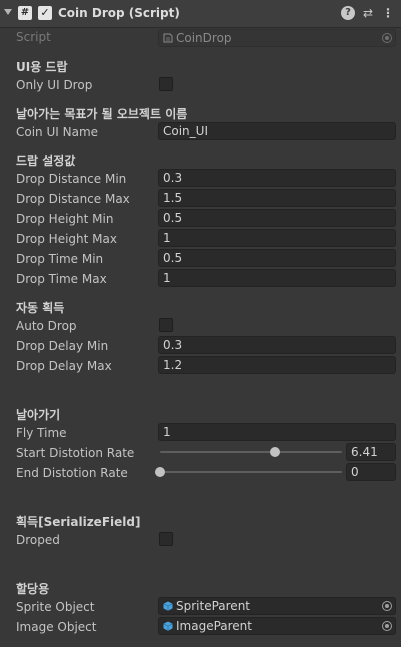 This screenshot has width=401, height=647. Describe the element at coordinates (277, 365) in the screenshot. I see `drop-delay-max-input: 1.2` at that location.